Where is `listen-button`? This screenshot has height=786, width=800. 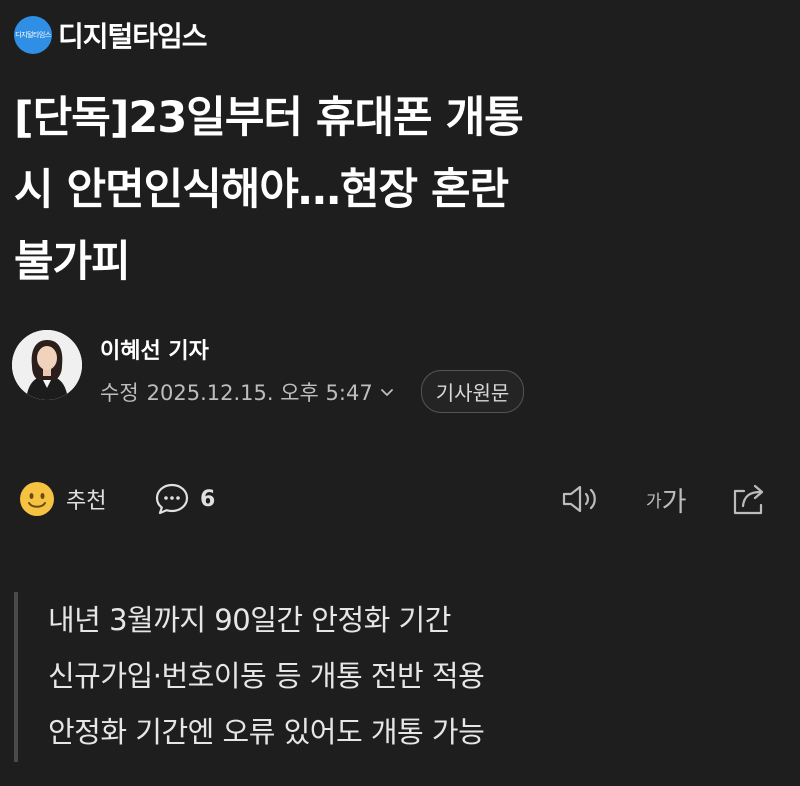
listen-button is located at coordinates (581, 499).